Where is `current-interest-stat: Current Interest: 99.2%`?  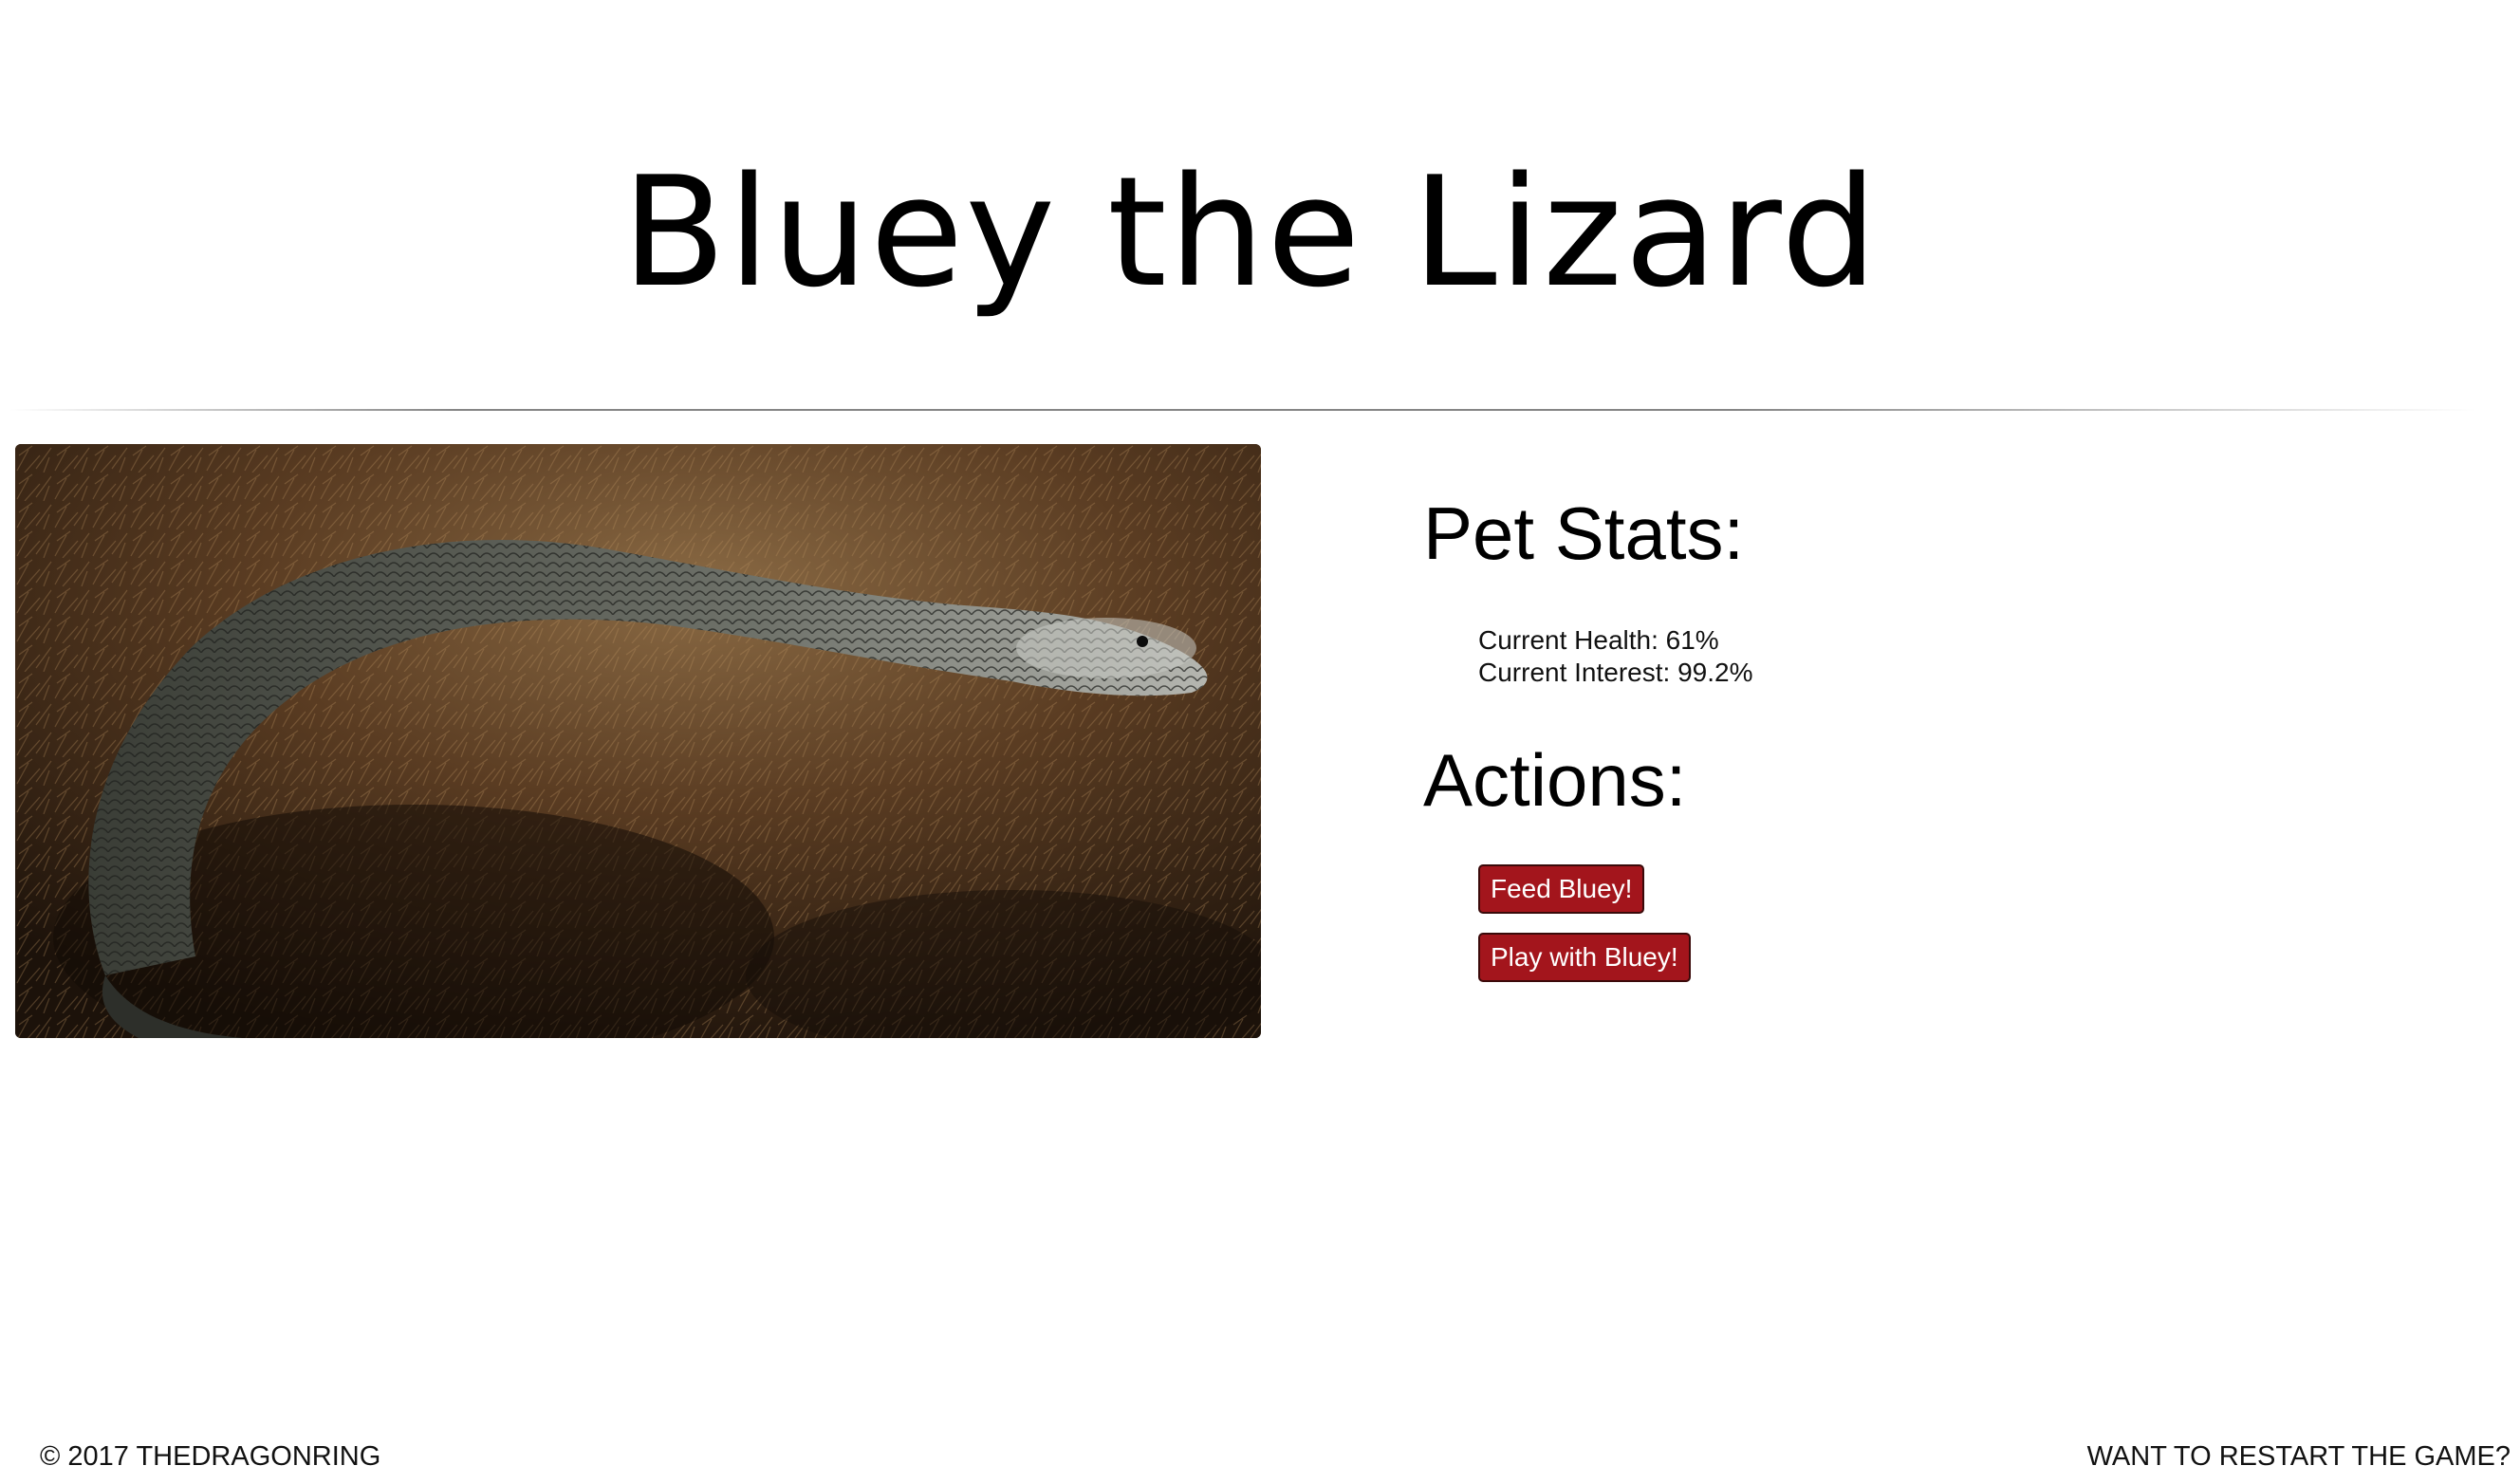 current-interest-stat: Current Interest: 99.2% is located at coordinates (1615, 672).